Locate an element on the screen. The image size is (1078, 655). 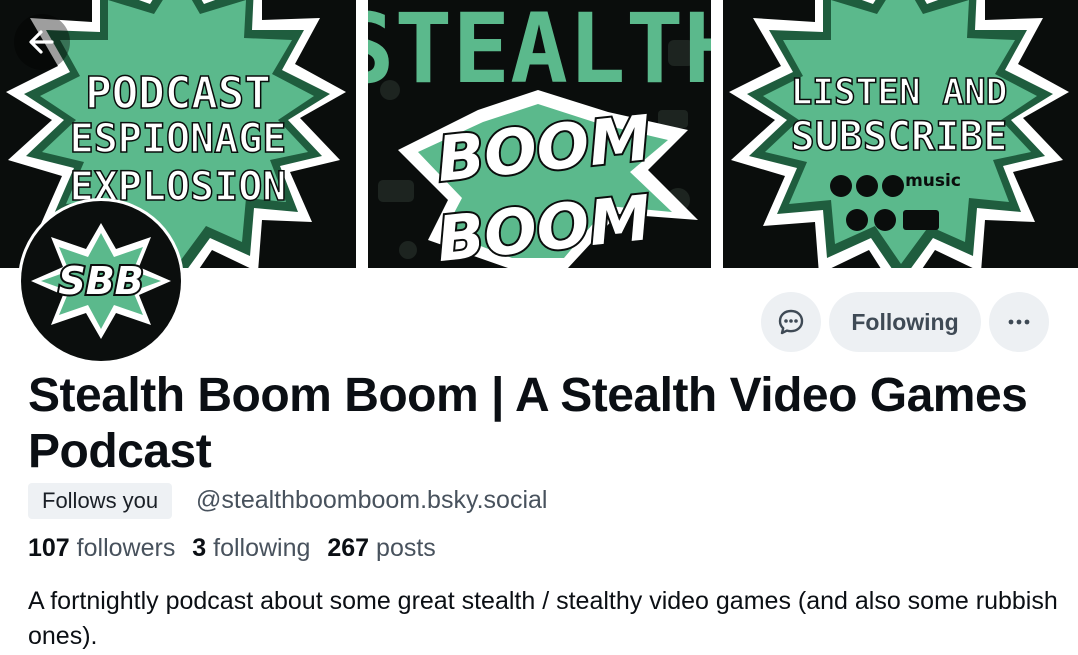
banner-left-line-2: ESPIONAGE is located at coordinates (178, 139).